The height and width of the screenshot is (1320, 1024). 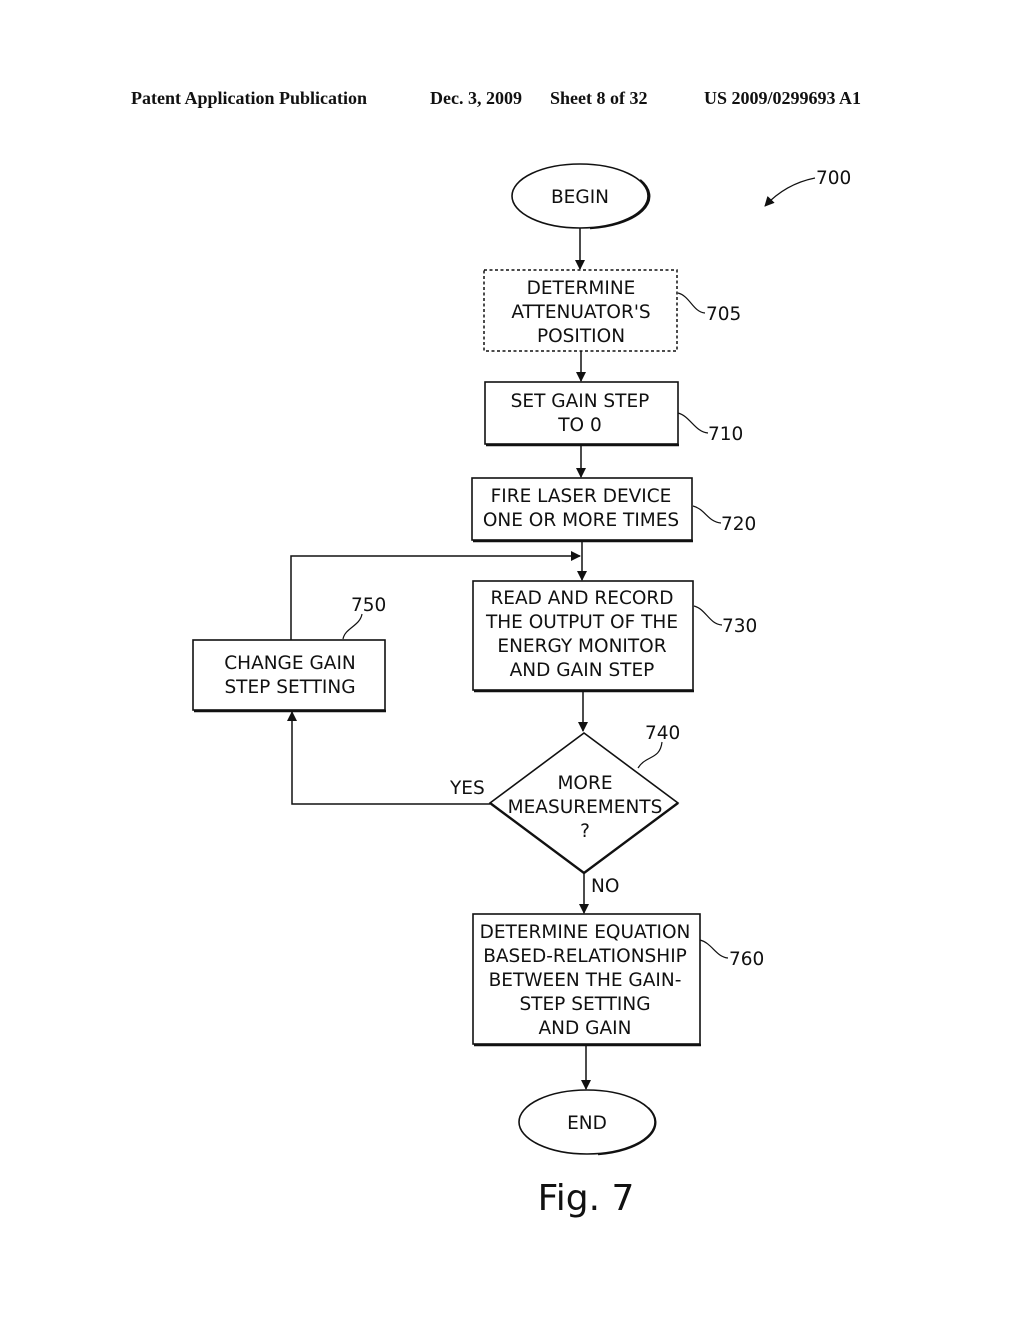 What do you see at coordinates (714, 949) in the screenshot?
I see `step-760-leader` at bounding box center [714, 949].